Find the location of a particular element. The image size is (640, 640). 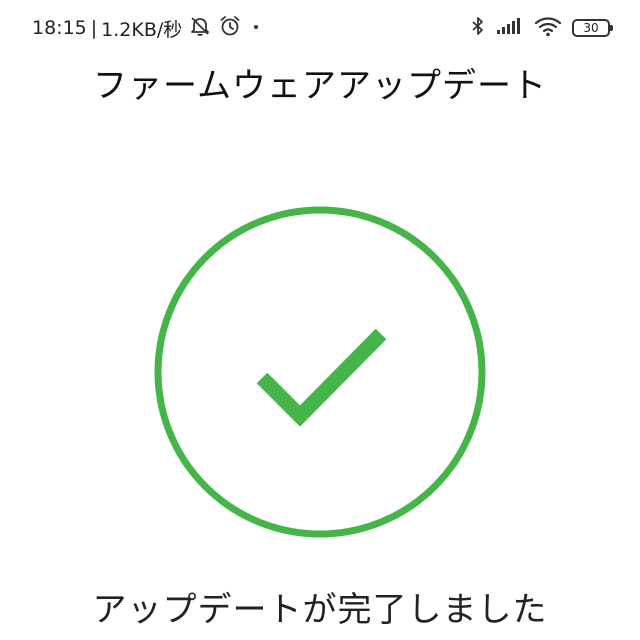

dot-icon is located at coordinates (256, 28).